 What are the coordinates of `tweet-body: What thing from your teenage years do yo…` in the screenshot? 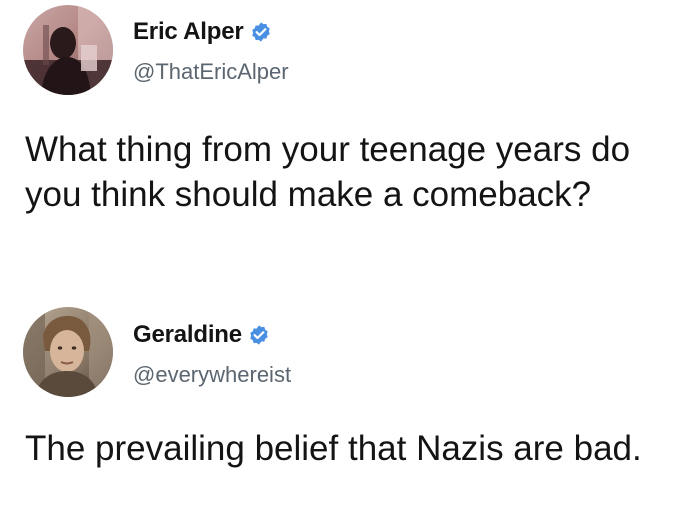 It's located at (328, 172).